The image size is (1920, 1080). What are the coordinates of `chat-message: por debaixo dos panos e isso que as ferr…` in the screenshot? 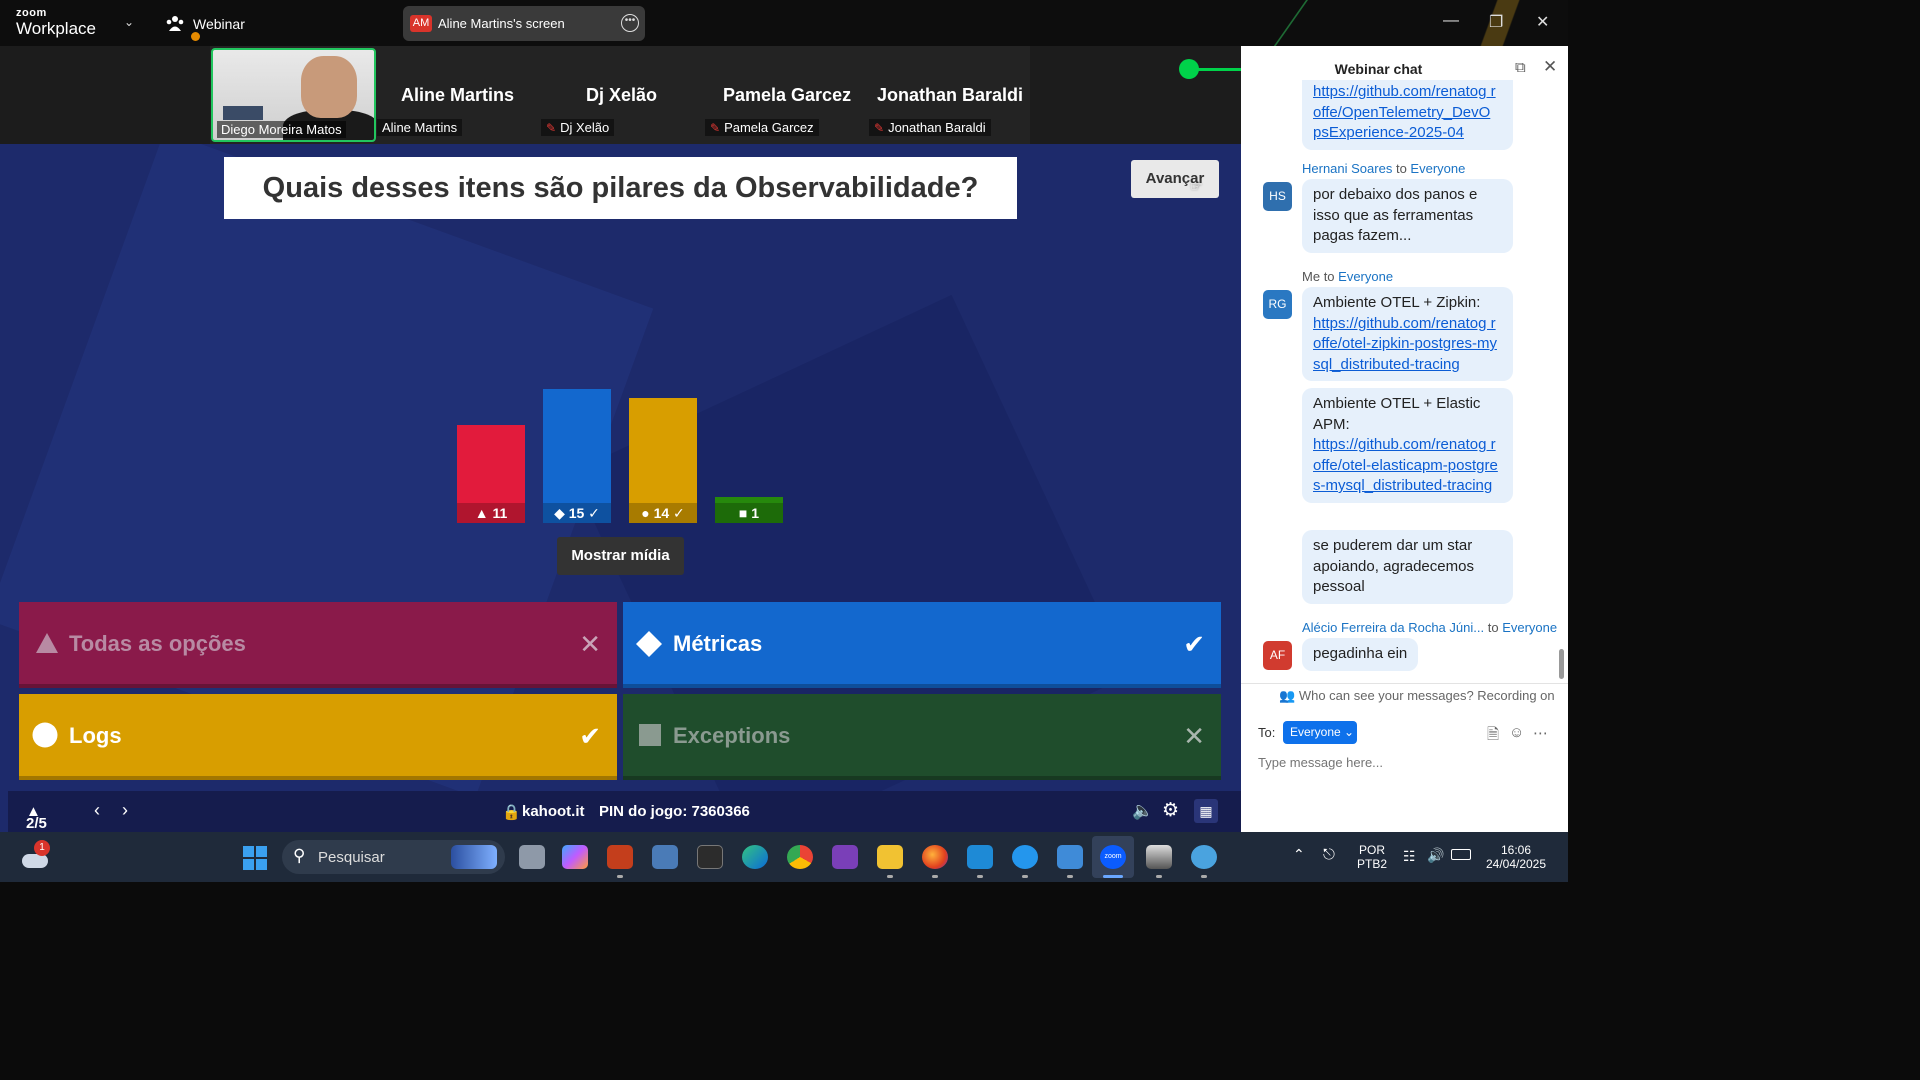 It's located at (1407, 216).